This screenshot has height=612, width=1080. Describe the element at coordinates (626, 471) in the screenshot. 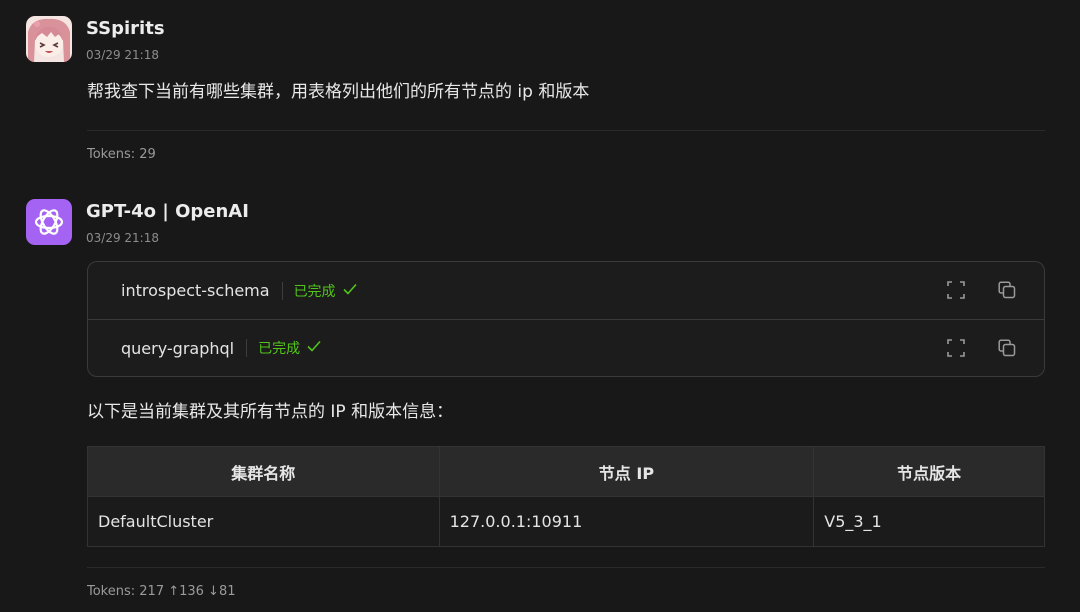

I see `column-header: 节点 IP` at that location.